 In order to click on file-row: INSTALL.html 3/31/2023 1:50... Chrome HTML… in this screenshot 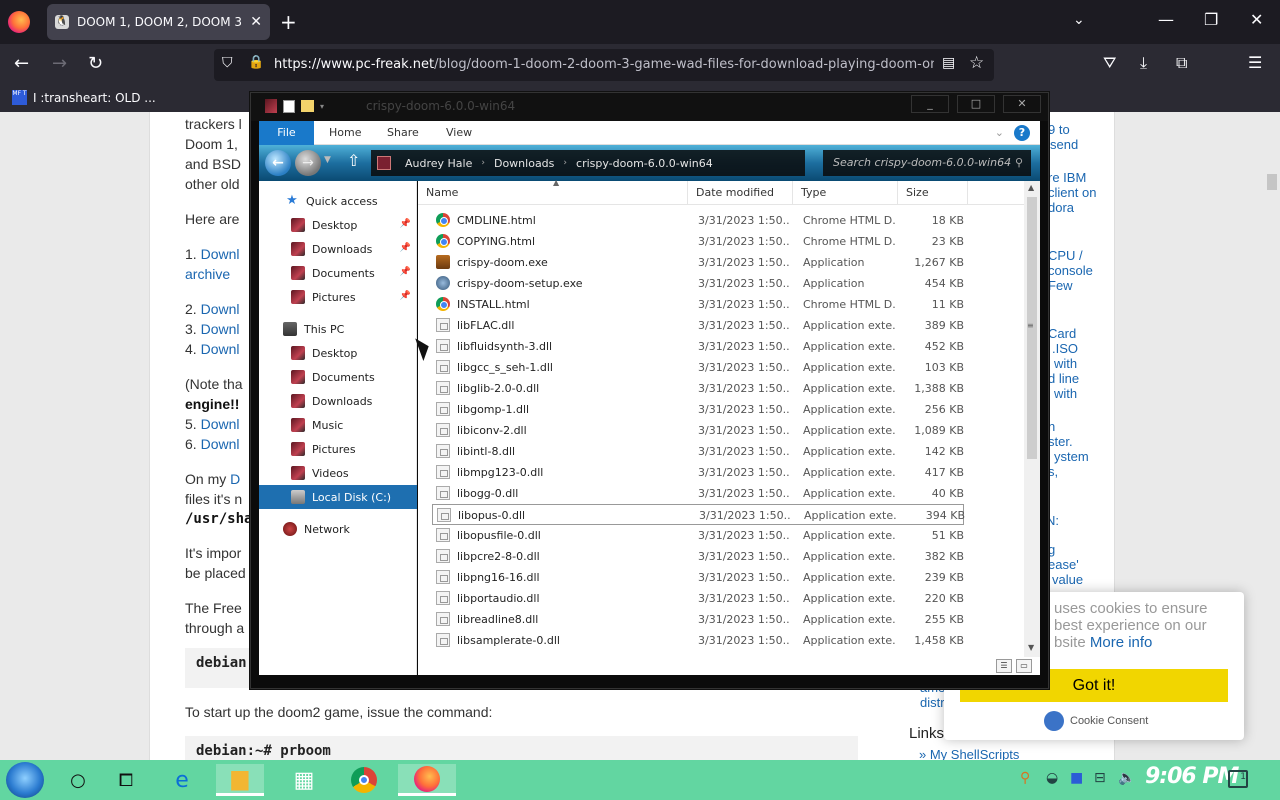, I will do `click(698, 304)`.